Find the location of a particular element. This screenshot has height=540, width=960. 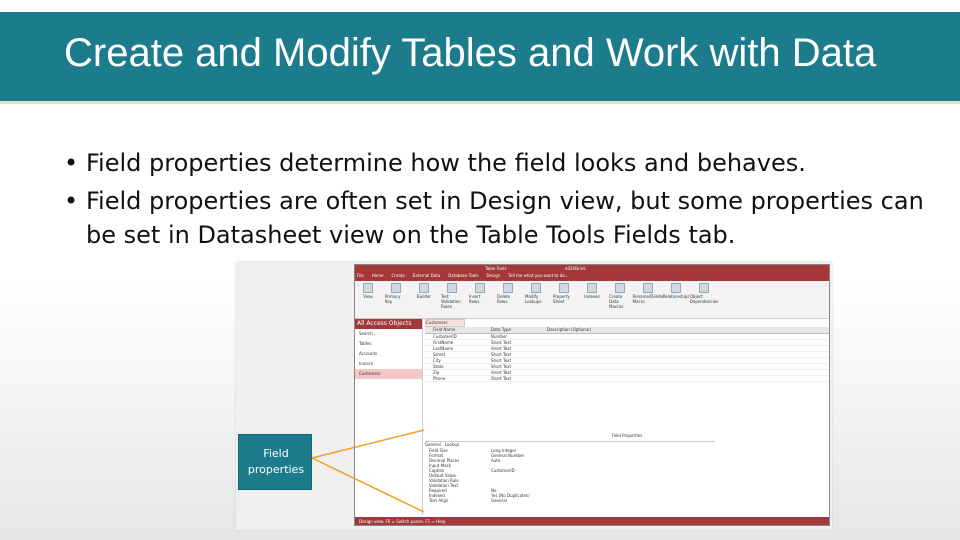

field-name-cell: City is located at coordinates (458, 360).